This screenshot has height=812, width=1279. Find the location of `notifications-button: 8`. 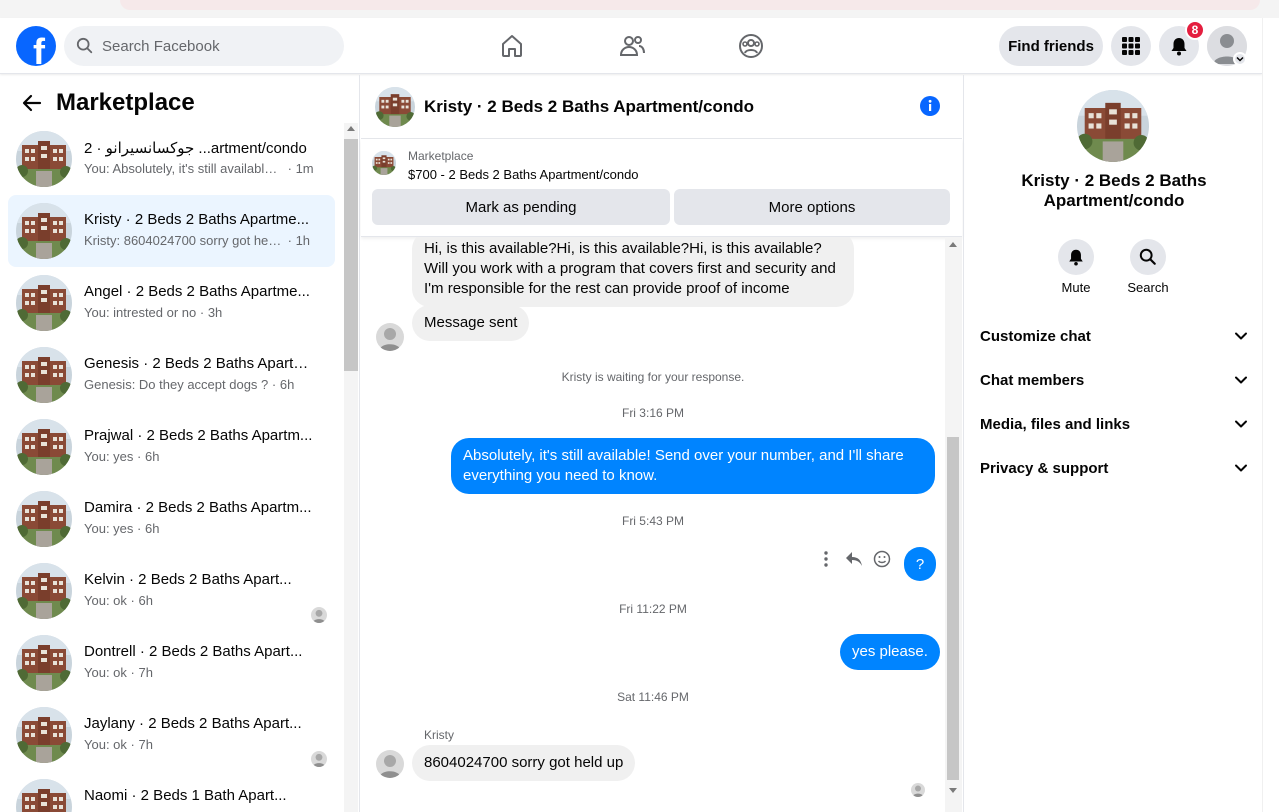

notifications-button: 8 is located at coordinates (1182, 43).